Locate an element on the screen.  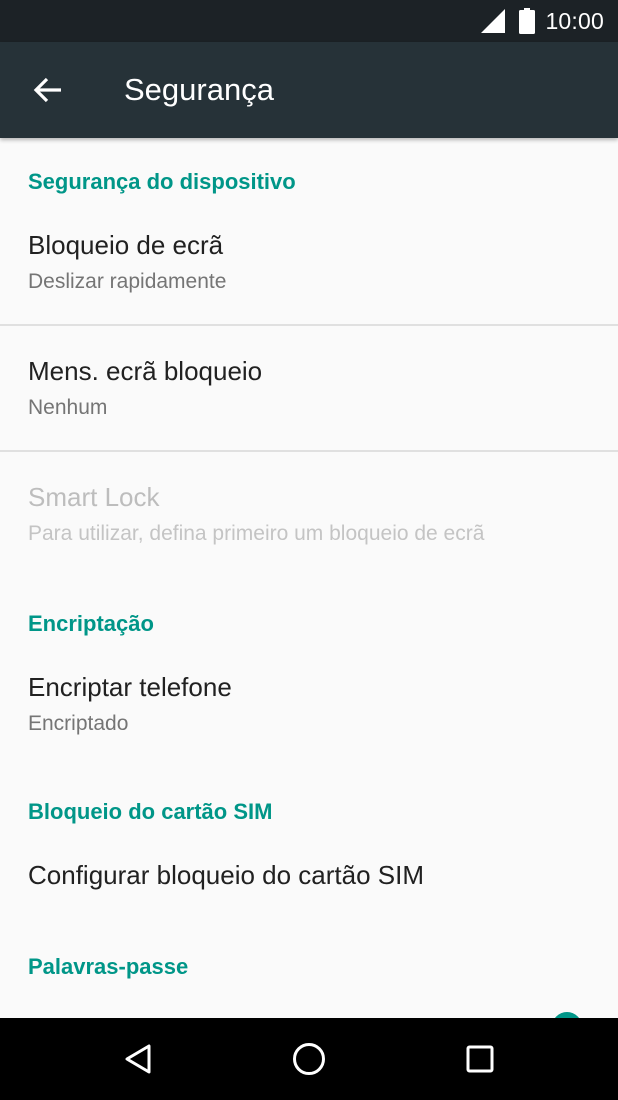
page-title: Segurança is located at coordinates (199, 89).